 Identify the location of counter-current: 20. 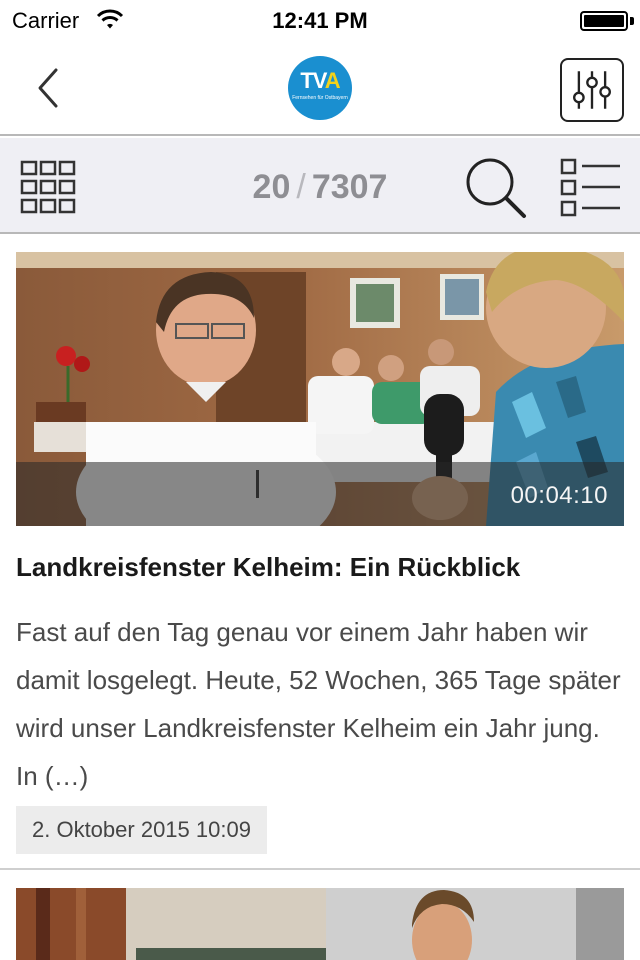
(271, 187).